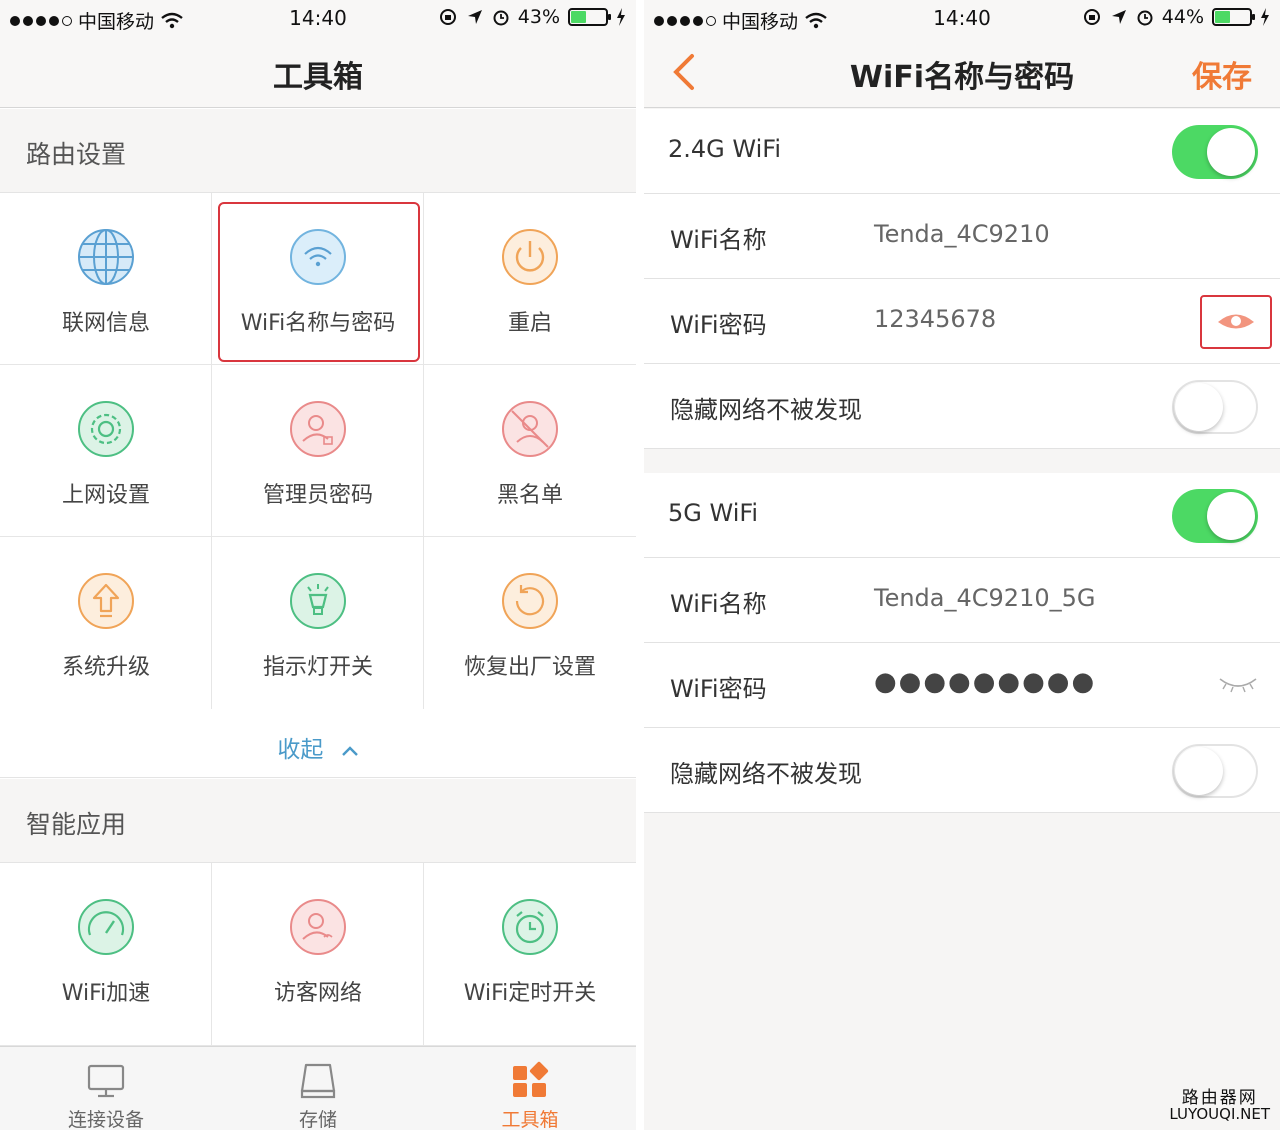 The width and height of the screenshot is (1280, 1130). I want to click on tool-network-info: 联网信息, so click(106, 279).